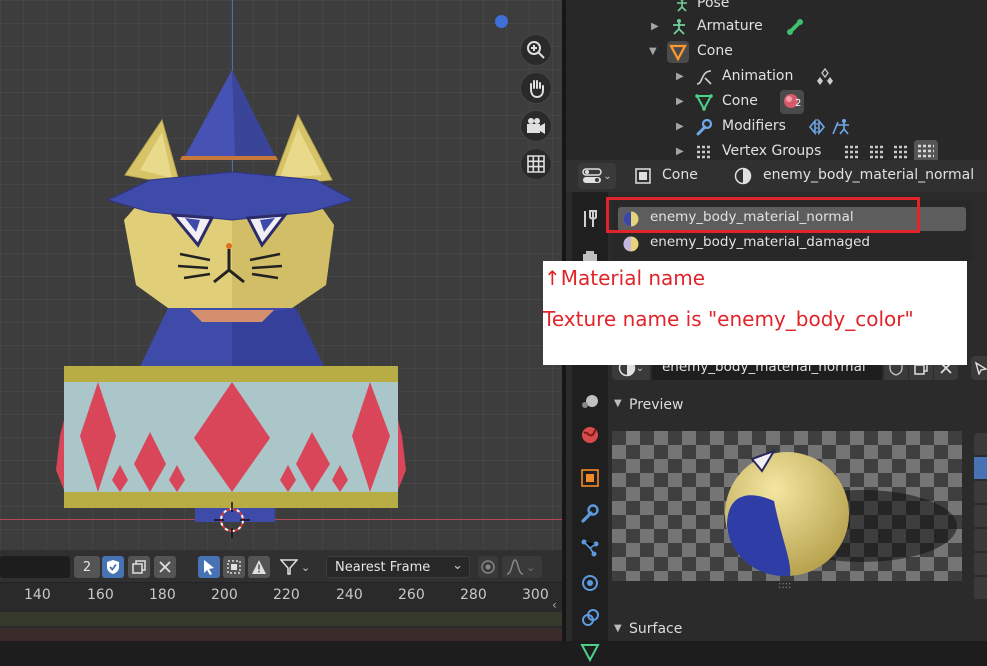 The height and width of the screenshot is (666, 987). What do you see at coordinates (592, 175) in the screenshot?
I see `properties-editor-icon` at bounding box center [592, 175].